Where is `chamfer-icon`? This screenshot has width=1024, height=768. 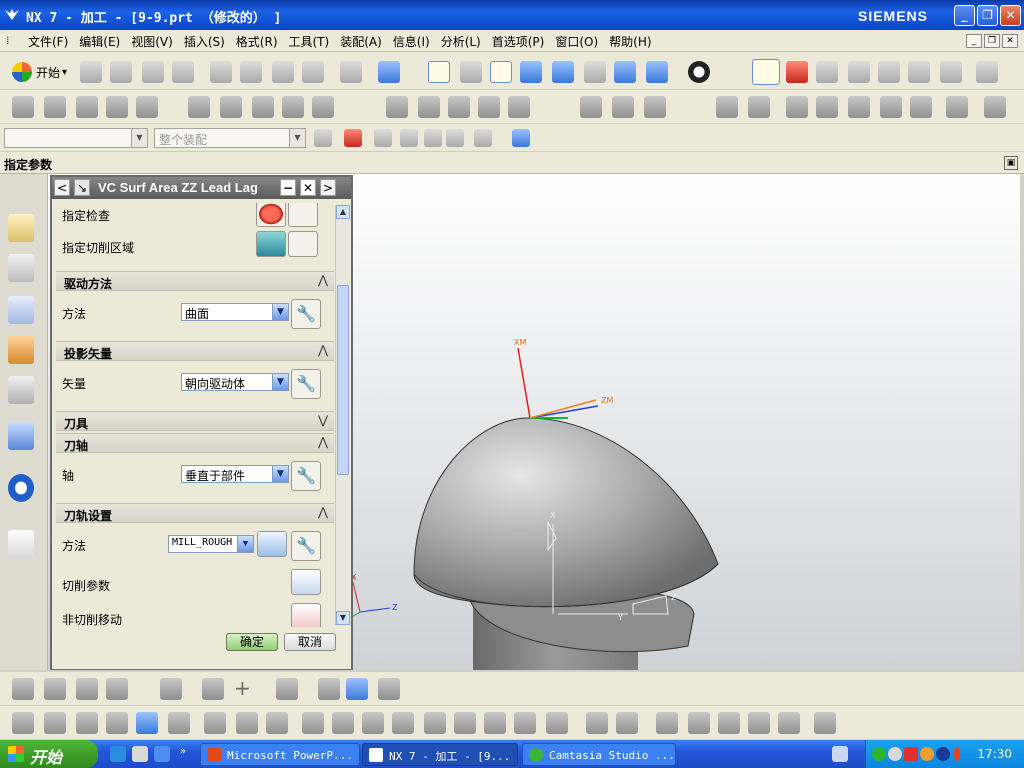
chamfer-icon is located at coordinates (213, 689).